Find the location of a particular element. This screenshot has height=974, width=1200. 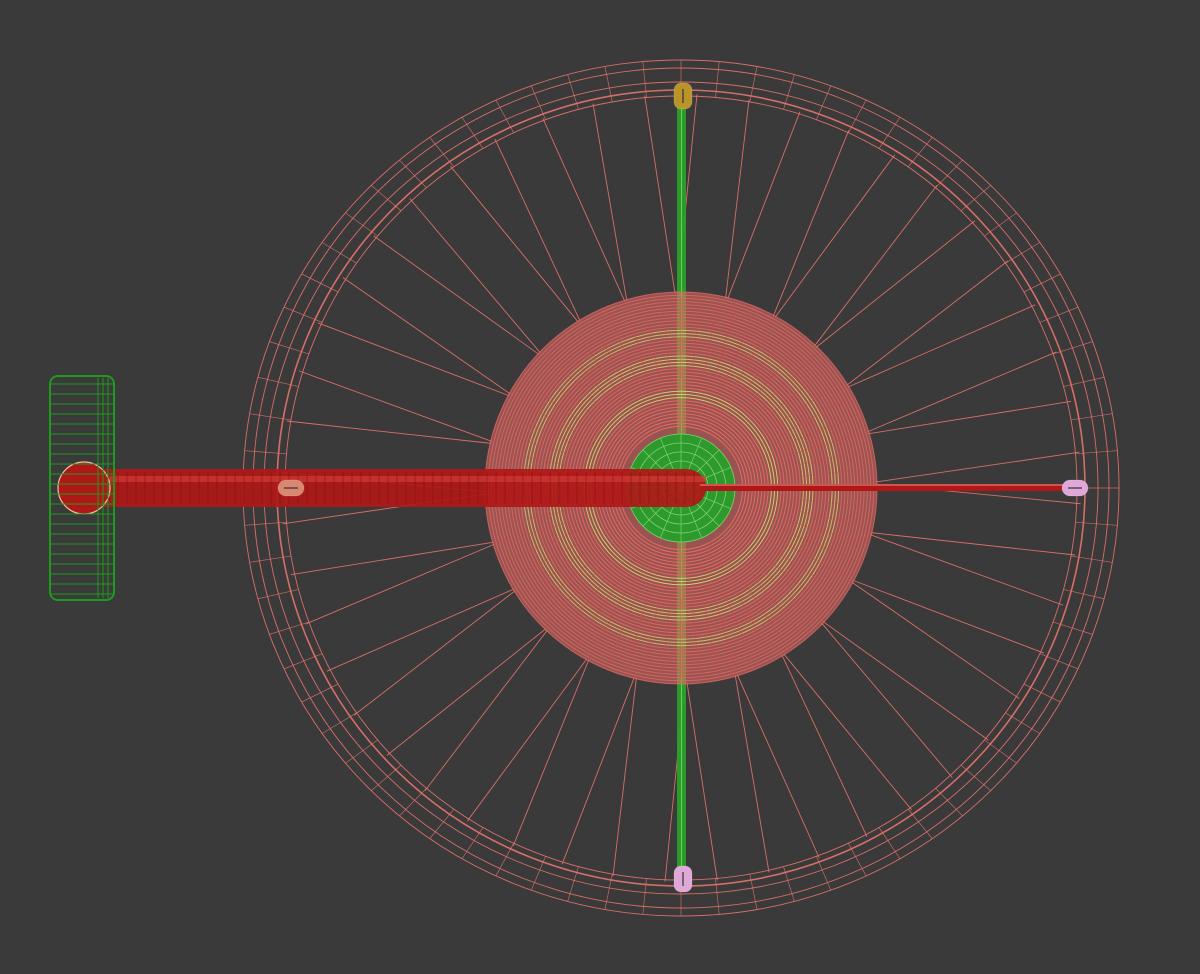

top-pivot-marker is located at coordinates (683, 96).